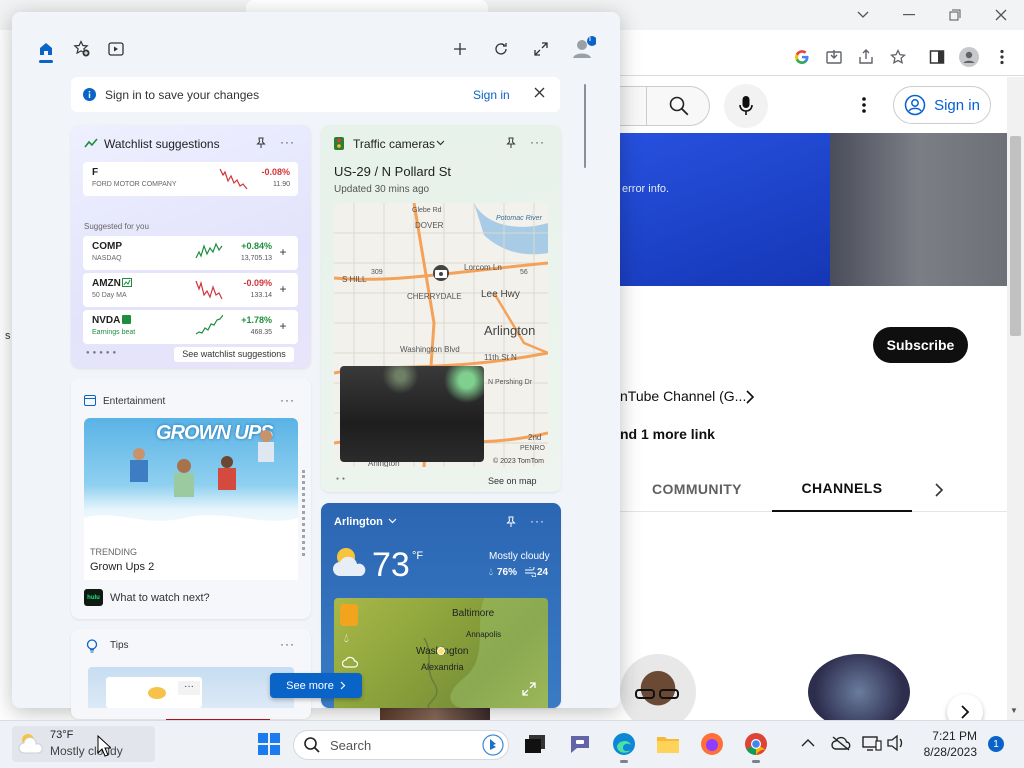 This screenshot has height=768, width=1024. What do you see at coordinates (122, 567) in the screenshot?
I see `movie-title: Grown Ups 2` at bounding box center [122, 567].